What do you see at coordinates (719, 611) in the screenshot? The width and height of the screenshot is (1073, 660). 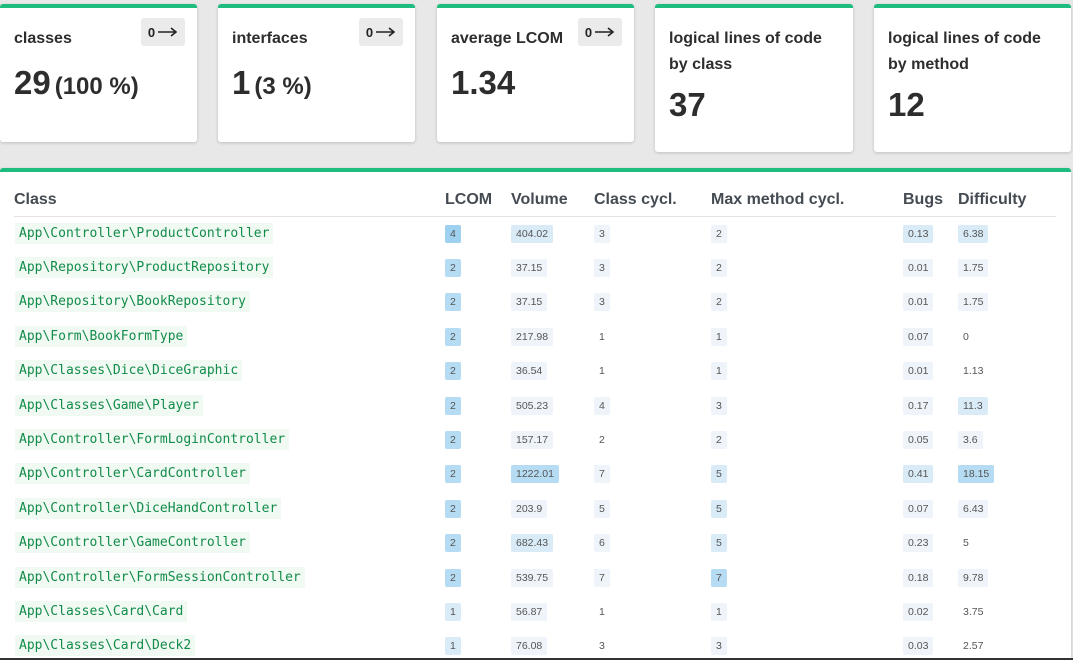 I see `max-method-cycl-value: 1` at bounding box center [719, 611].